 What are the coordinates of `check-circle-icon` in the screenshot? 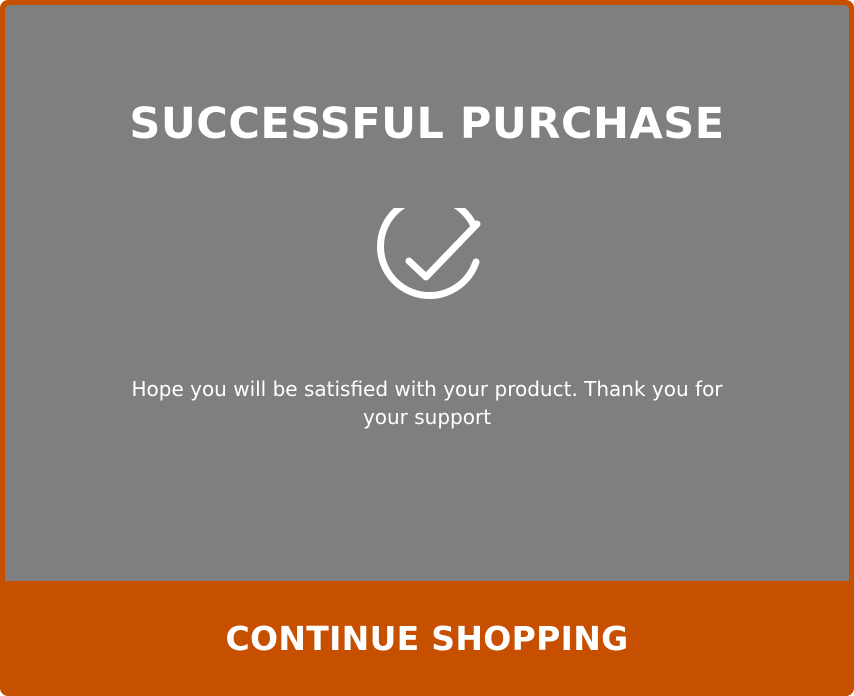 It's located at (429, 253).